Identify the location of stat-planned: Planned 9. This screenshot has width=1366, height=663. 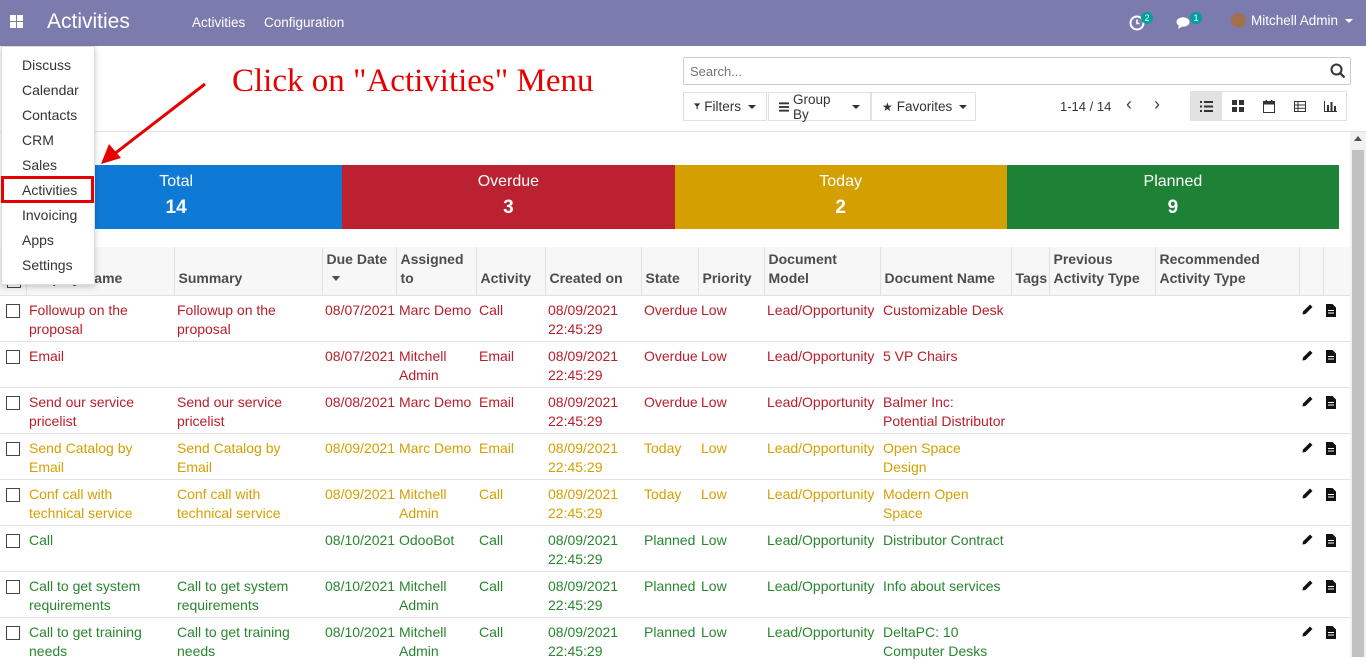
(1172, 197).